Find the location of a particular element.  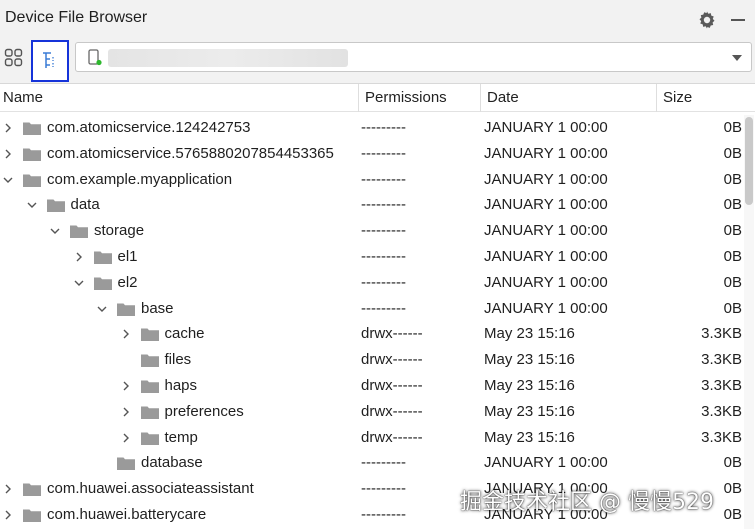

table-row: database --------- JANUARY 1 00:00 0B is located at coordinates (371, 463).